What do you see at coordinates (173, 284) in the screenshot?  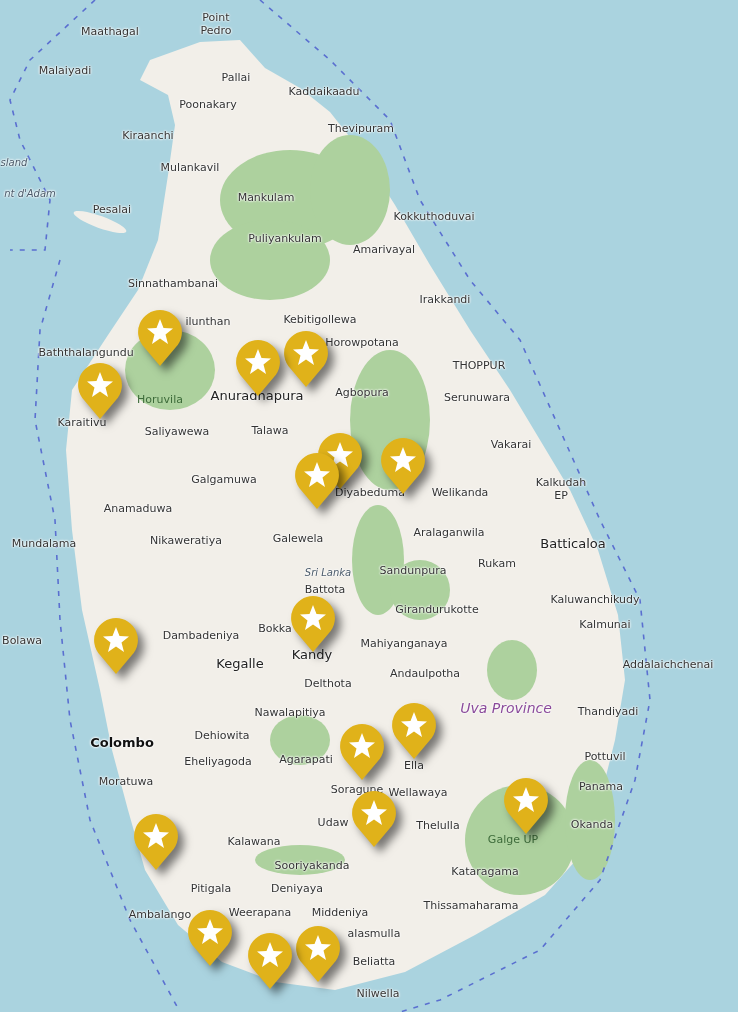 I see `place-label: Sinnathambanai` at bounding box center [173, 284].